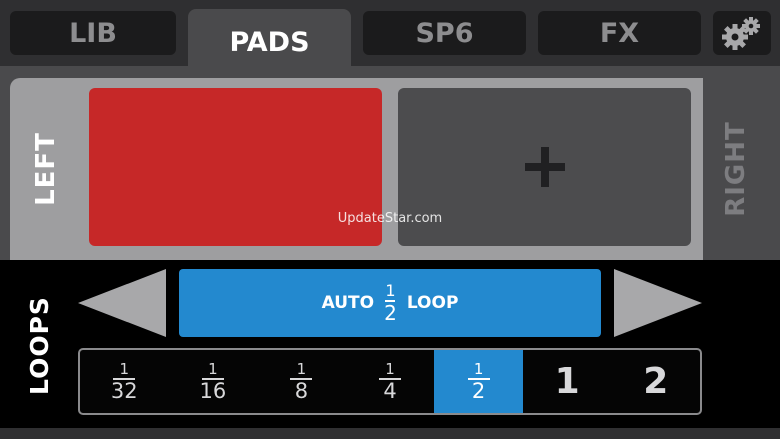 The width and height of the screenshot is (780, 439). Describe the element at coordinates (657, 303) in the screenshot. I see `next-arrow-button` at that location.